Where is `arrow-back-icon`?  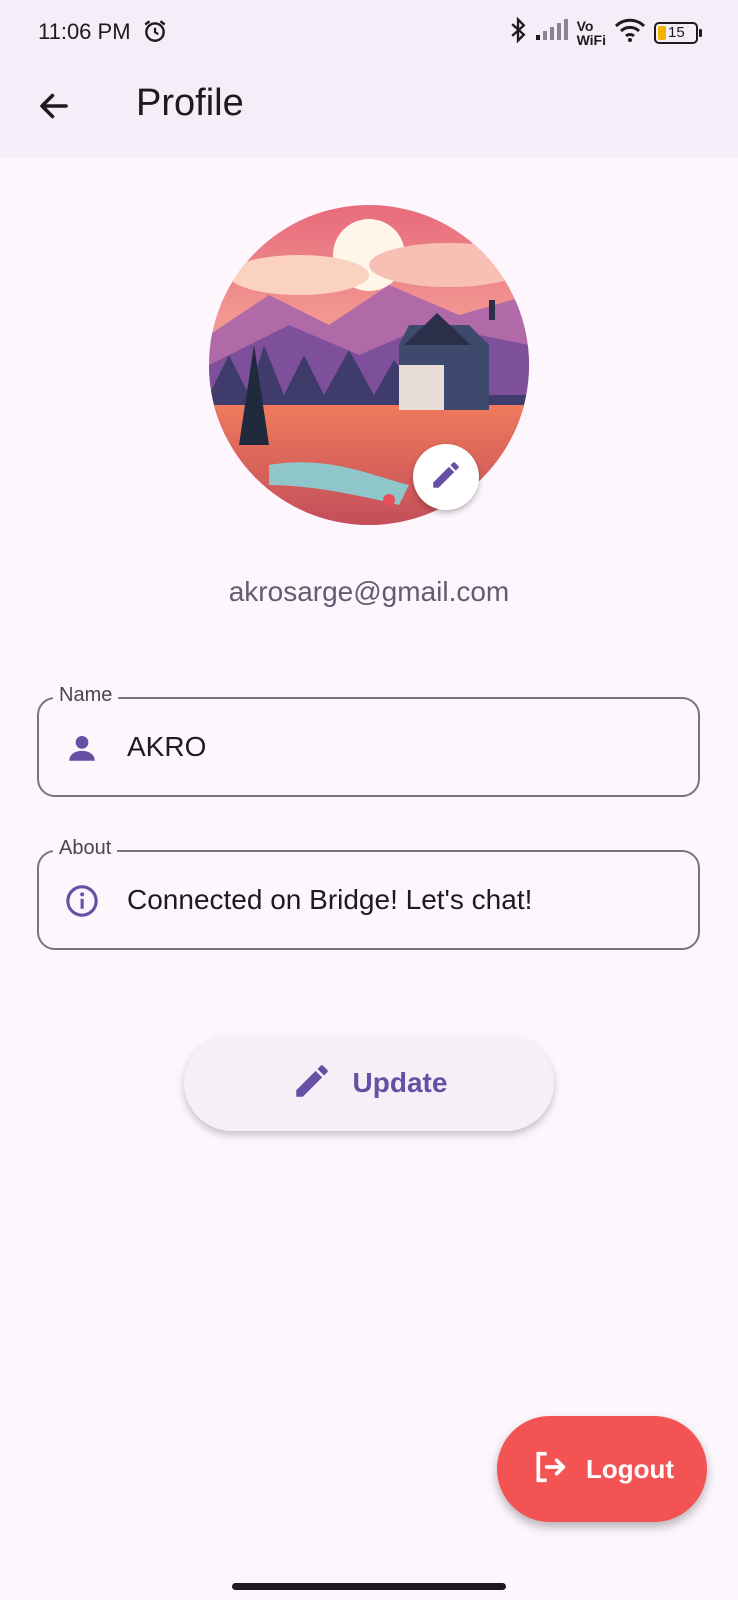
arrow-back-icon is located at coordinates (54, 108).